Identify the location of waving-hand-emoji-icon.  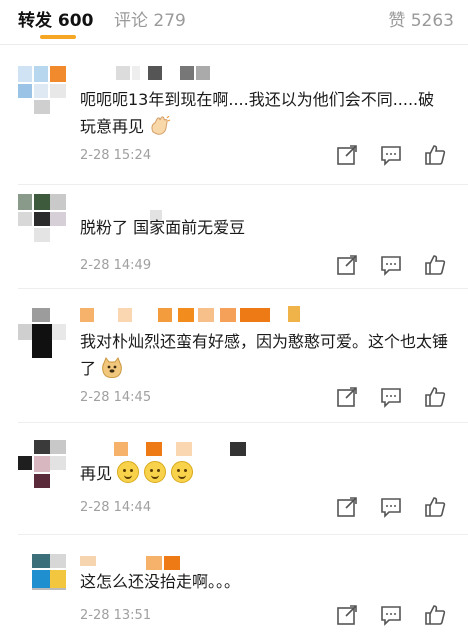
(160, 125).